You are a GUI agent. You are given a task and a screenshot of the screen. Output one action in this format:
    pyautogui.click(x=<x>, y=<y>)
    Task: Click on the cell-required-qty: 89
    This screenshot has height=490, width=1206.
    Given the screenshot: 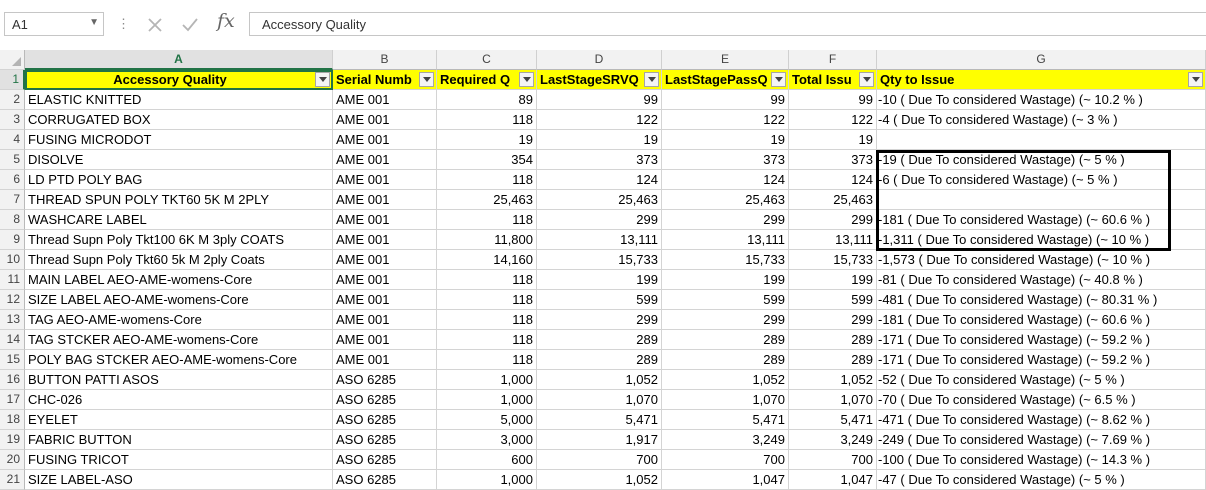 What is the action you would take?
    pyautogui.click(x=487, y=100)
    